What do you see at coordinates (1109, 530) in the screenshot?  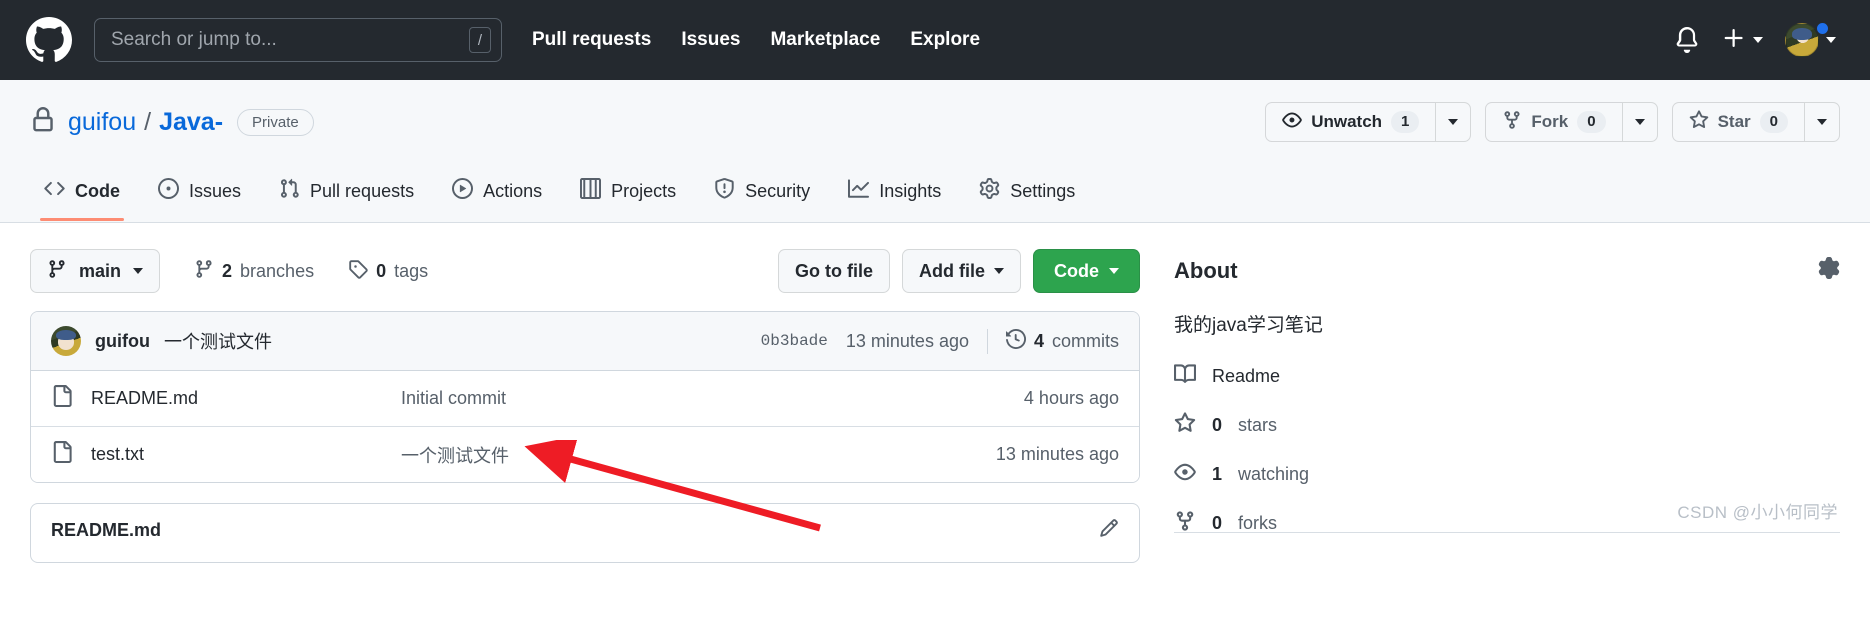 I see `pencil-icon` at bounding box center [1109, 530].